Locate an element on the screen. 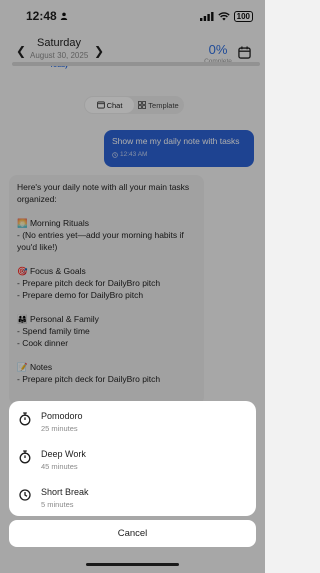 The width and height of the screenshot is (320, 573). clock-icon is located at coordinates (25, 495).